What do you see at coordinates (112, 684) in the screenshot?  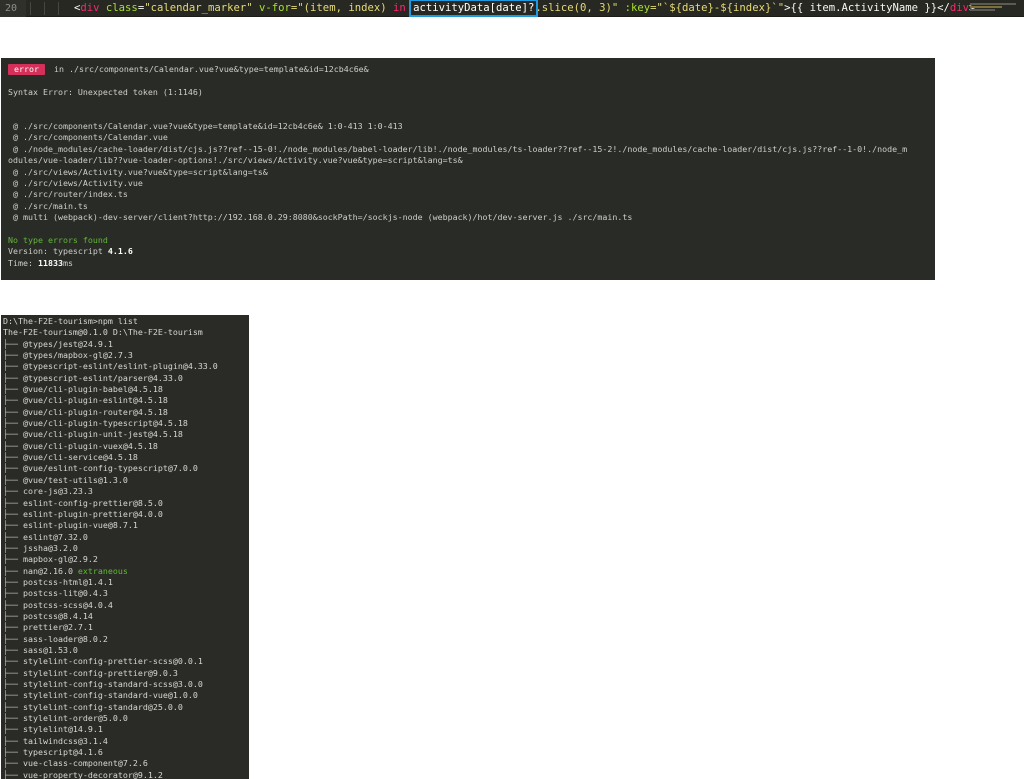 I see `package-name: stylelint-config-standard-scss@3.0.0` at bounding box center [112, 684].